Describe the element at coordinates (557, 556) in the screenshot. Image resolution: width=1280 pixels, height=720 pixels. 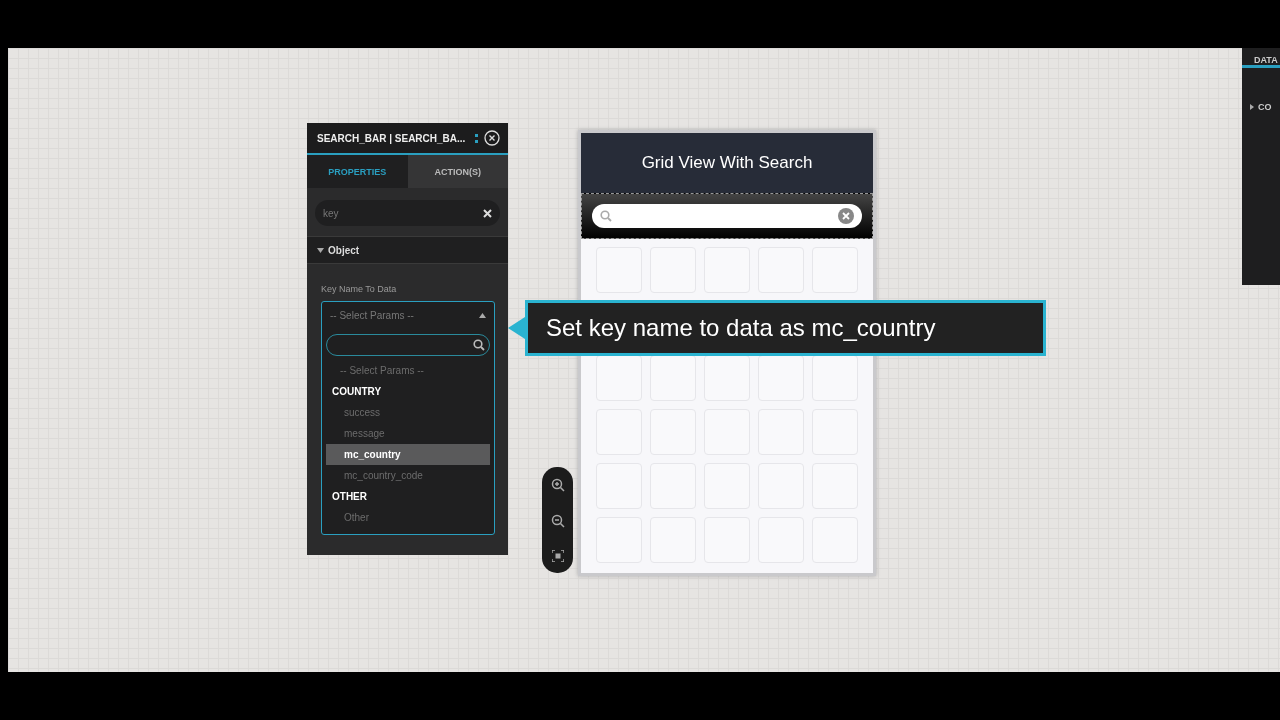
I see `fit-screen-icon` at that location.